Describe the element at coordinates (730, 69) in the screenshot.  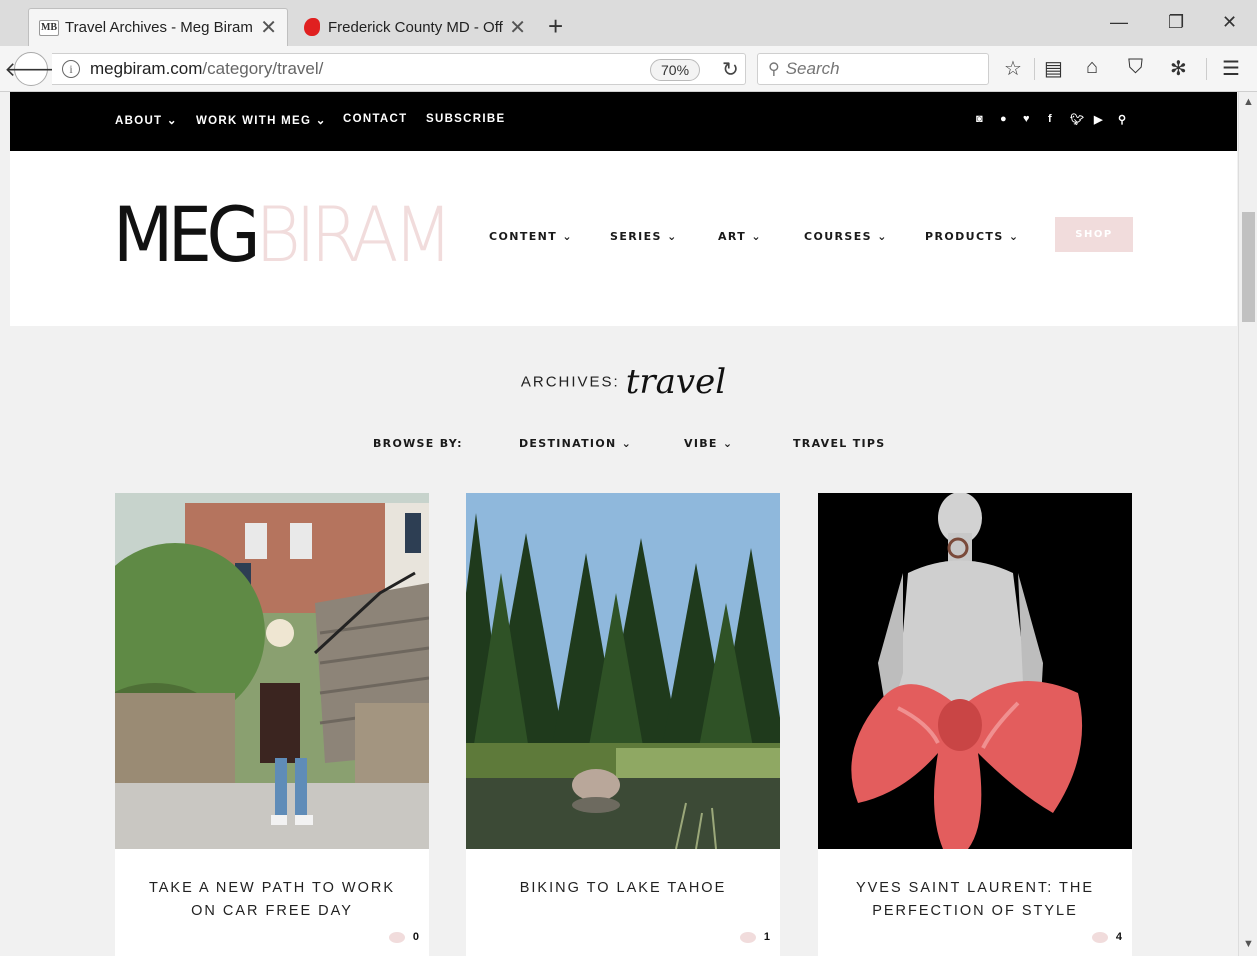
I see `reload-icon: ↻` at that location.